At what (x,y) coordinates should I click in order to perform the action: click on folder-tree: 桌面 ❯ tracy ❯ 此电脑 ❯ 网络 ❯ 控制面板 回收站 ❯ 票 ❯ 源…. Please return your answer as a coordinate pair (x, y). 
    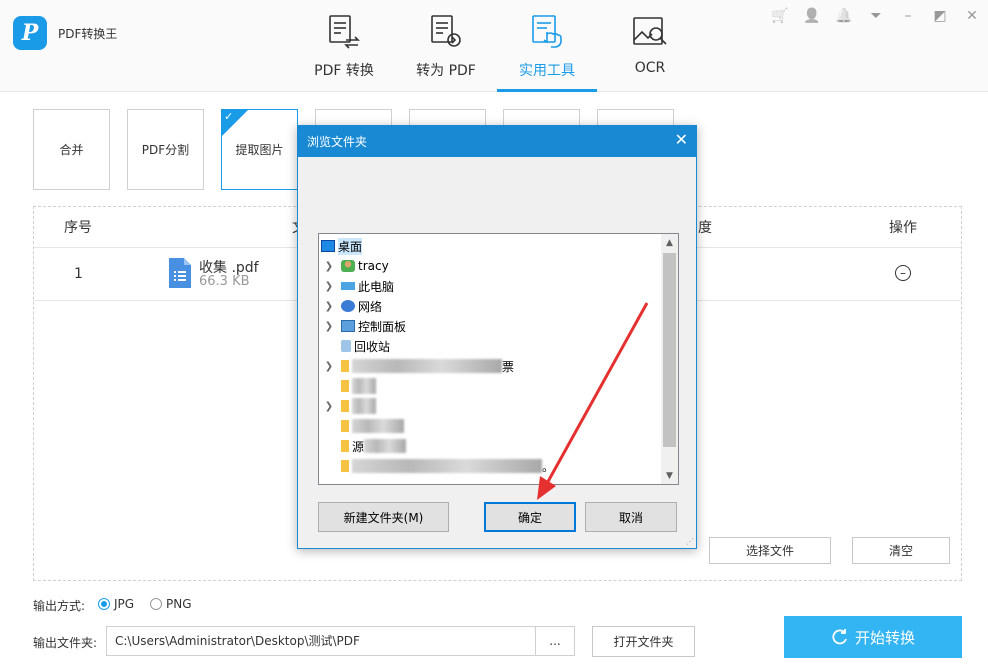
    Looking at the image, I should click on (498, 359).